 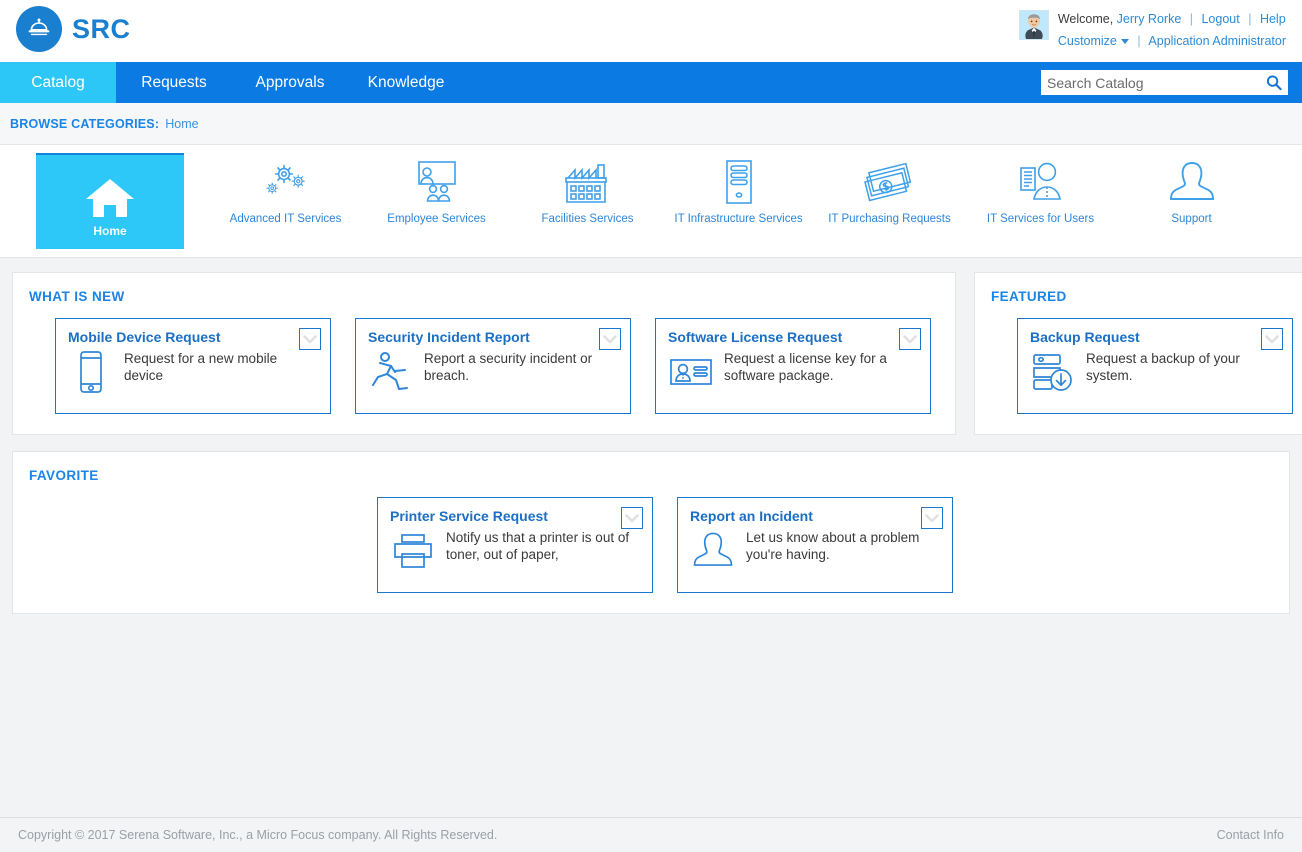 What do you see at coordinates (1029, 296) in the screenshot?
I see `panel-featured-title: FEATURED` at bounding box center [1029, 296].